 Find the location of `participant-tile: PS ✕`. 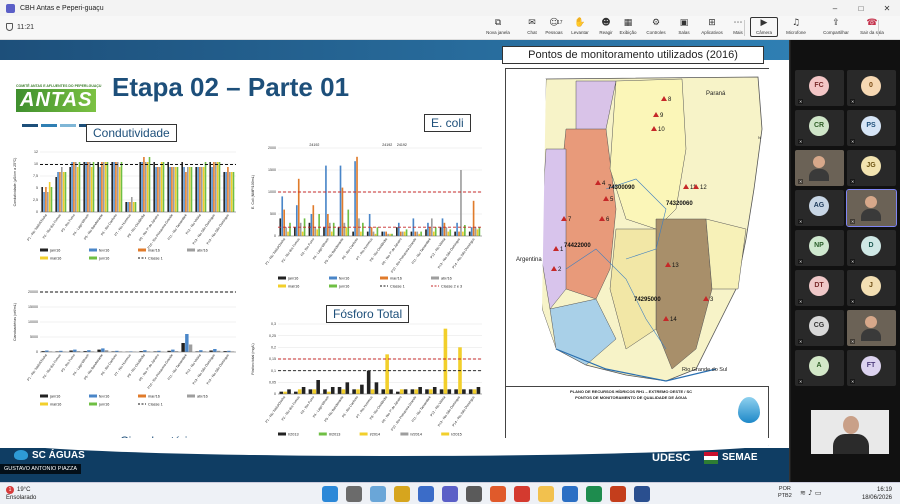

participant-tile: PS ✕ is located at coordinates (871, 128).